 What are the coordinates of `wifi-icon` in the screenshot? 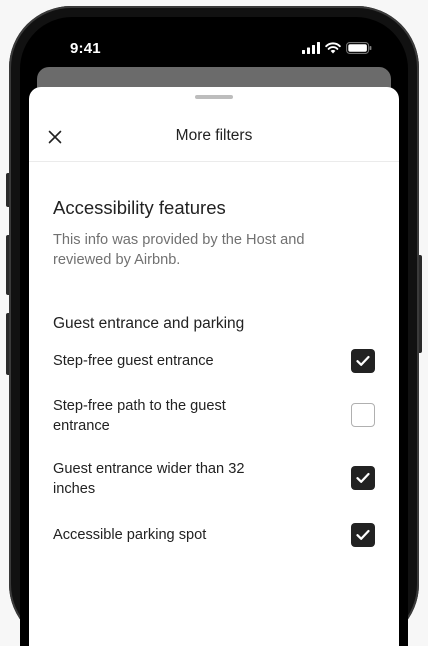 It's located at (333, 48).